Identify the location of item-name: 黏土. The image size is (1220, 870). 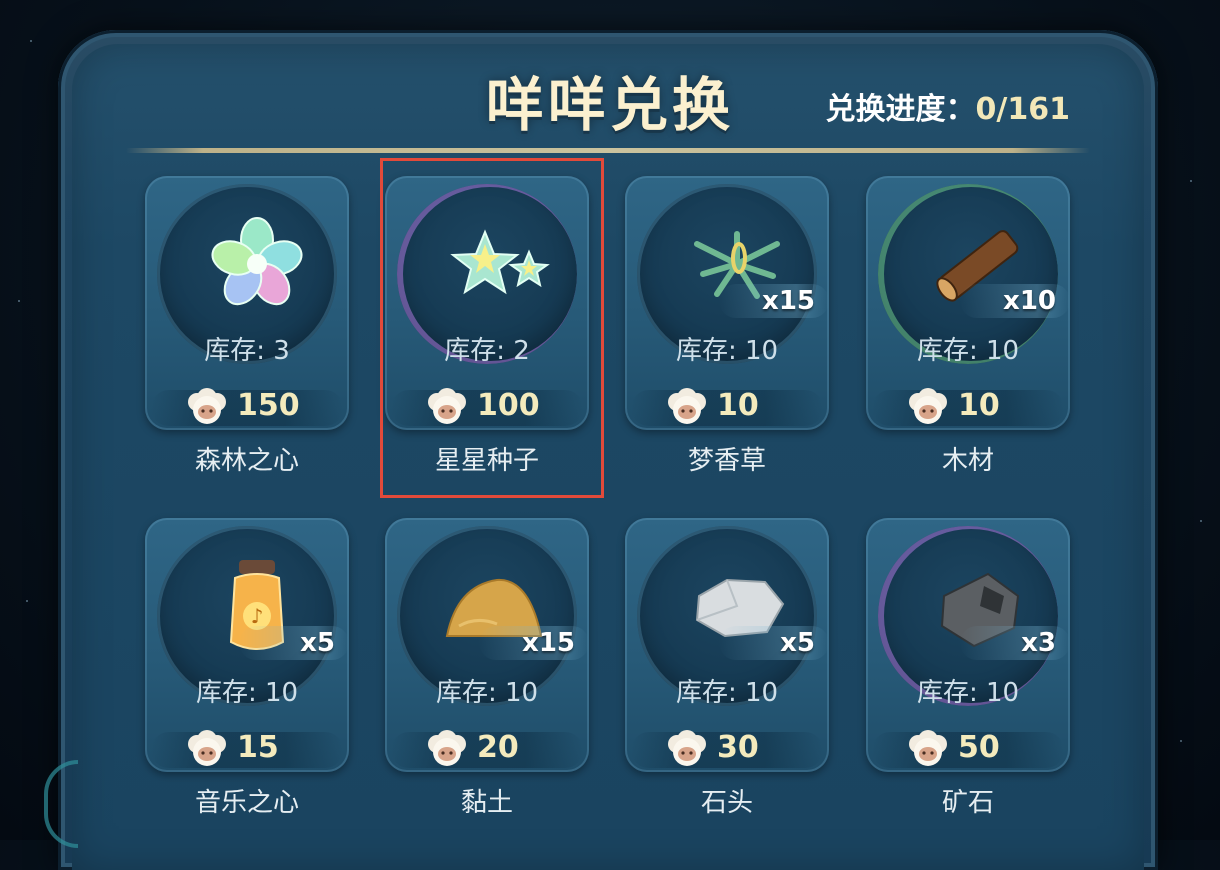
(486, 803).